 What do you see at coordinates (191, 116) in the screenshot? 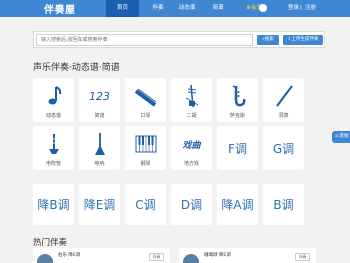
I see `tile-label: 二胡` at bounding box center [191, 116].